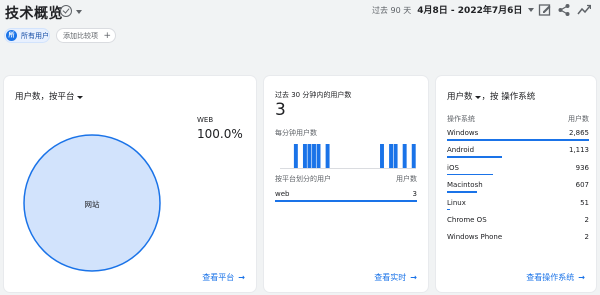  What do you see at coordinates (392, 10) in the screenshot?
I see `date-prefix: 过去 90 天` at bounding box center [392, 10].